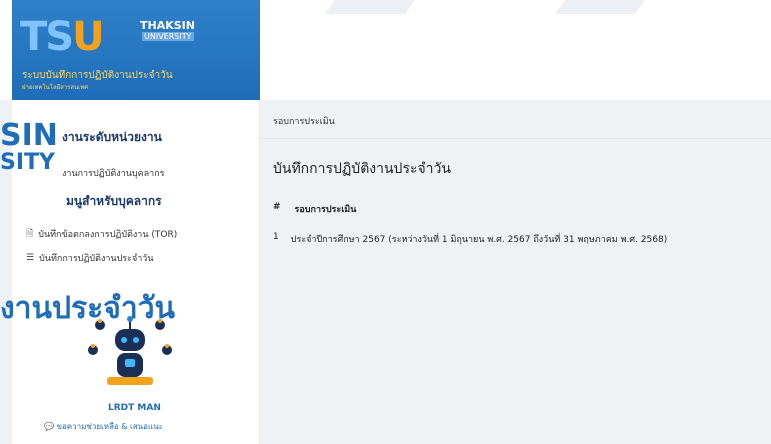  I want to click on sidebar-item-daily-log: ☰ บันทึกการปฏิบัติงานประจำวัน, so click(90, 258).